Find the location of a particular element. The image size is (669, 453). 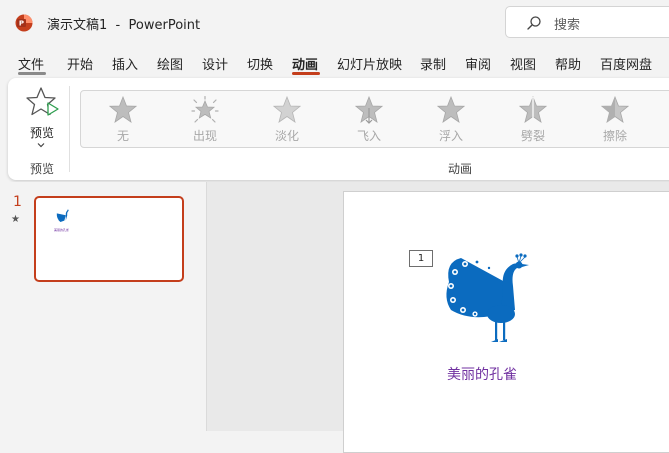

powerpoint-logo-icon: P is located at coordinates (24, 23).